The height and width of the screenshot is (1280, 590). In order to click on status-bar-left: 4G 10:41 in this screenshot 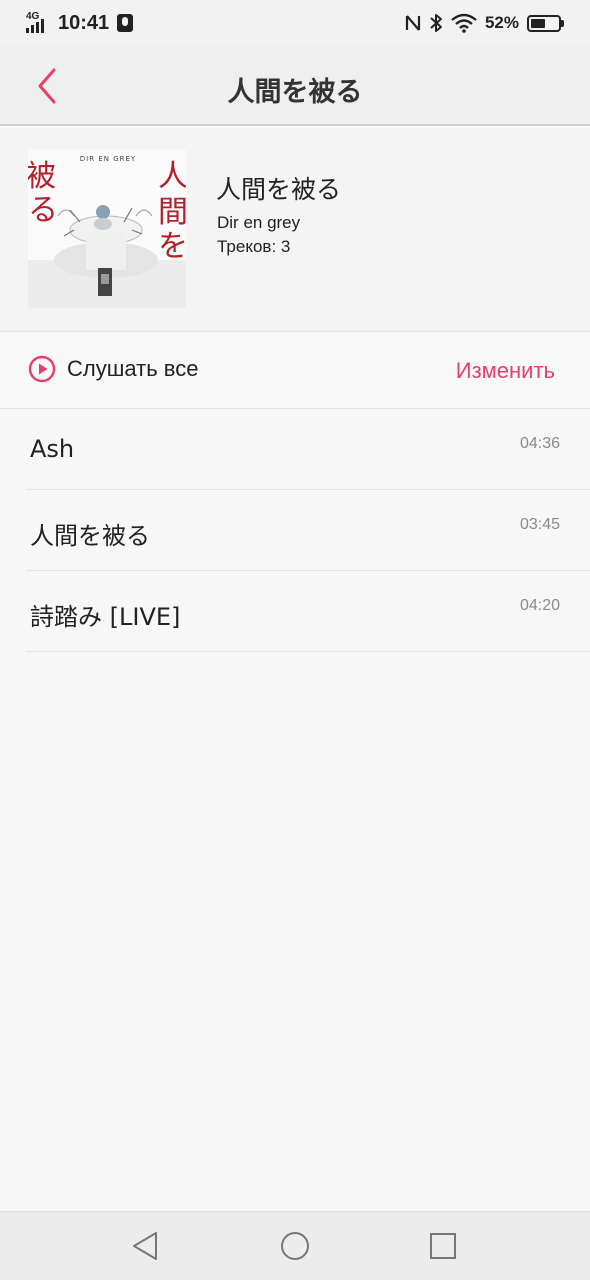, I will do `click(80, 23)`.